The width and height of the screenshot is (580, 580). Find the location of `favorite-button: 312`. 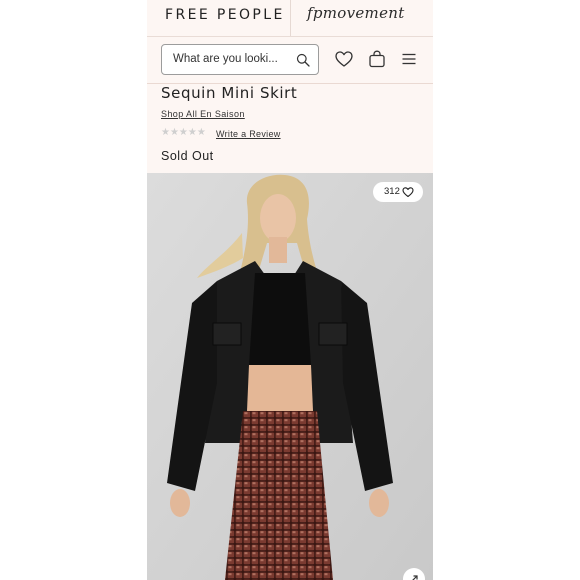

favorite-button: 312 is located at coordinates (398, 192).